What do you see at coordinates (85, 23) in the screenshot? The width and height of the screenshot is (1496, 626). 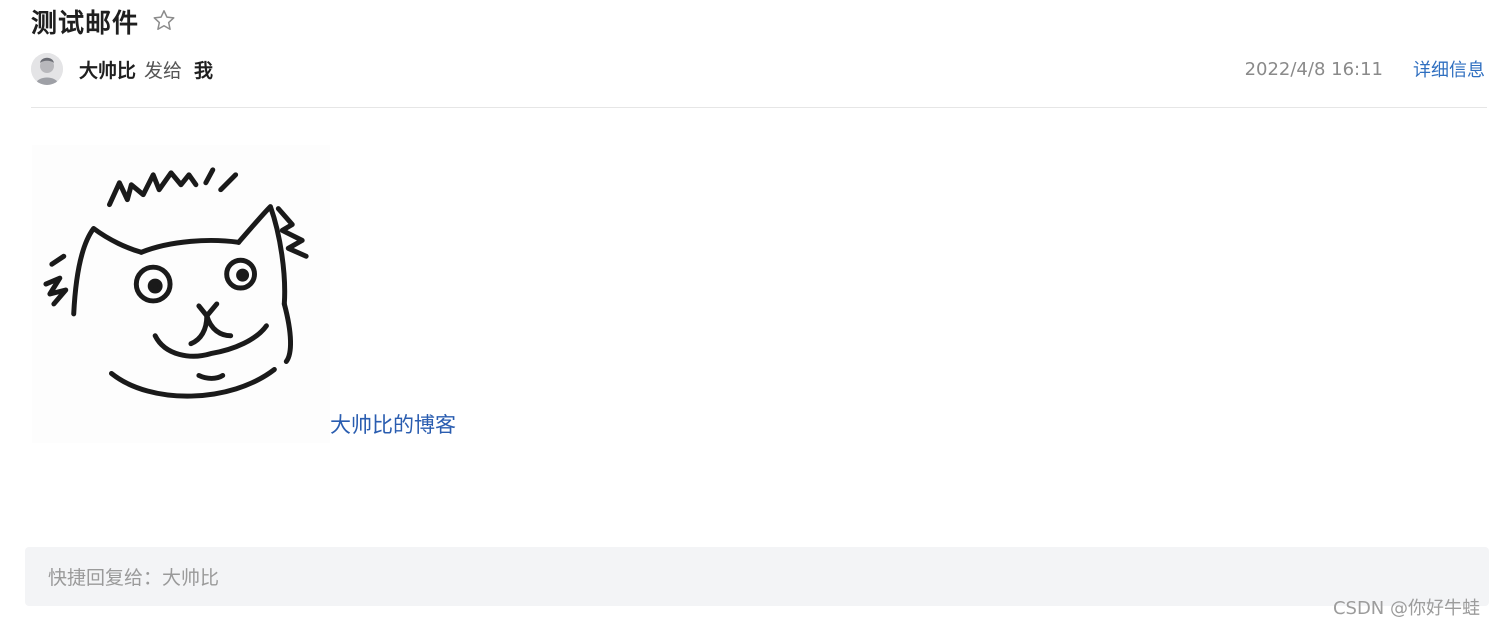 I see `email-subject: 测试邮件` at bounding box center [85, 23].